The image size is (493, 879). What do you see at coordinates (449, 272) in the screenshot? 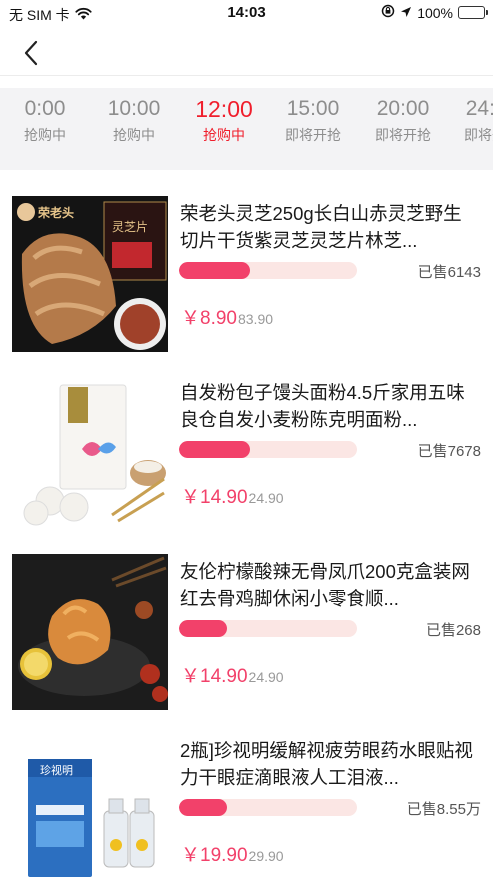
I see `sold-count: 已售6143` at bounding box center [449, 272].